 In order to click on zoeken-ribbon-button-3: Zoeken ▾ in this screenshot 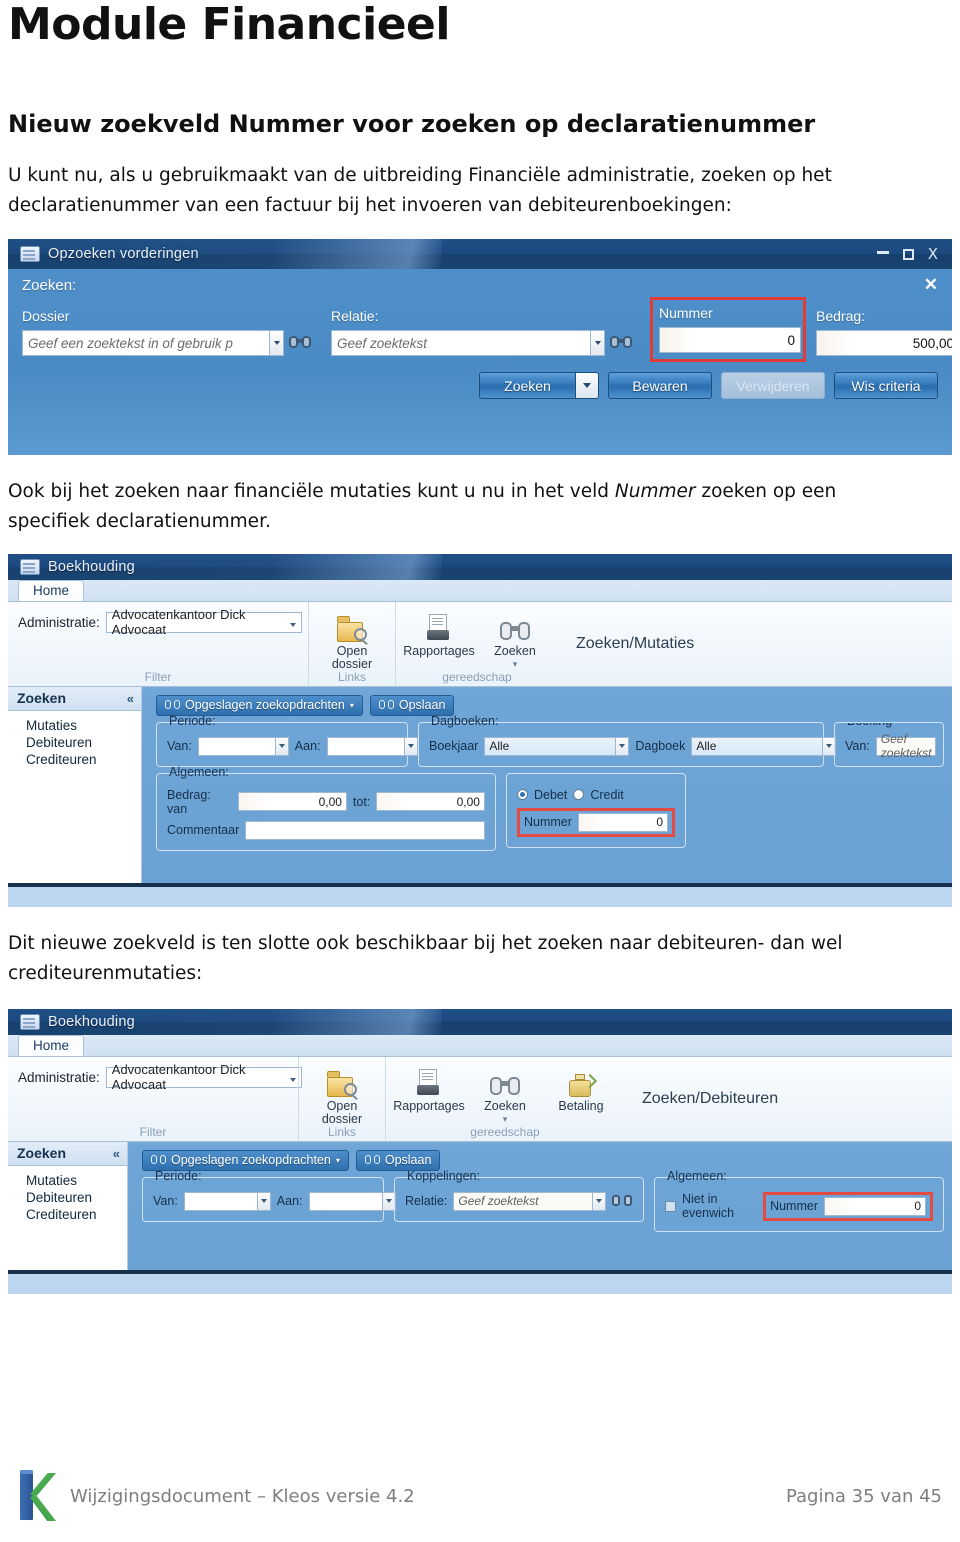, I will do `click(505, 1093)`.